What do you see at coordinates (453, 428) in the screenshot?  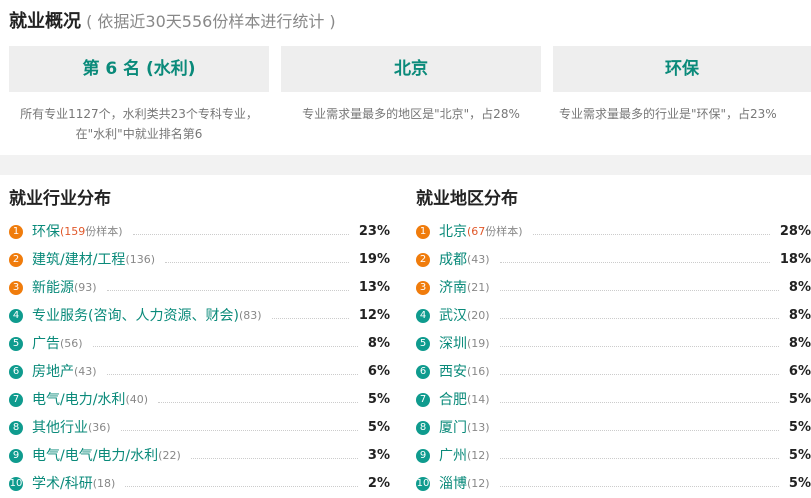 I see `region-name-link: 厦门` at bounding box center [453, 428].